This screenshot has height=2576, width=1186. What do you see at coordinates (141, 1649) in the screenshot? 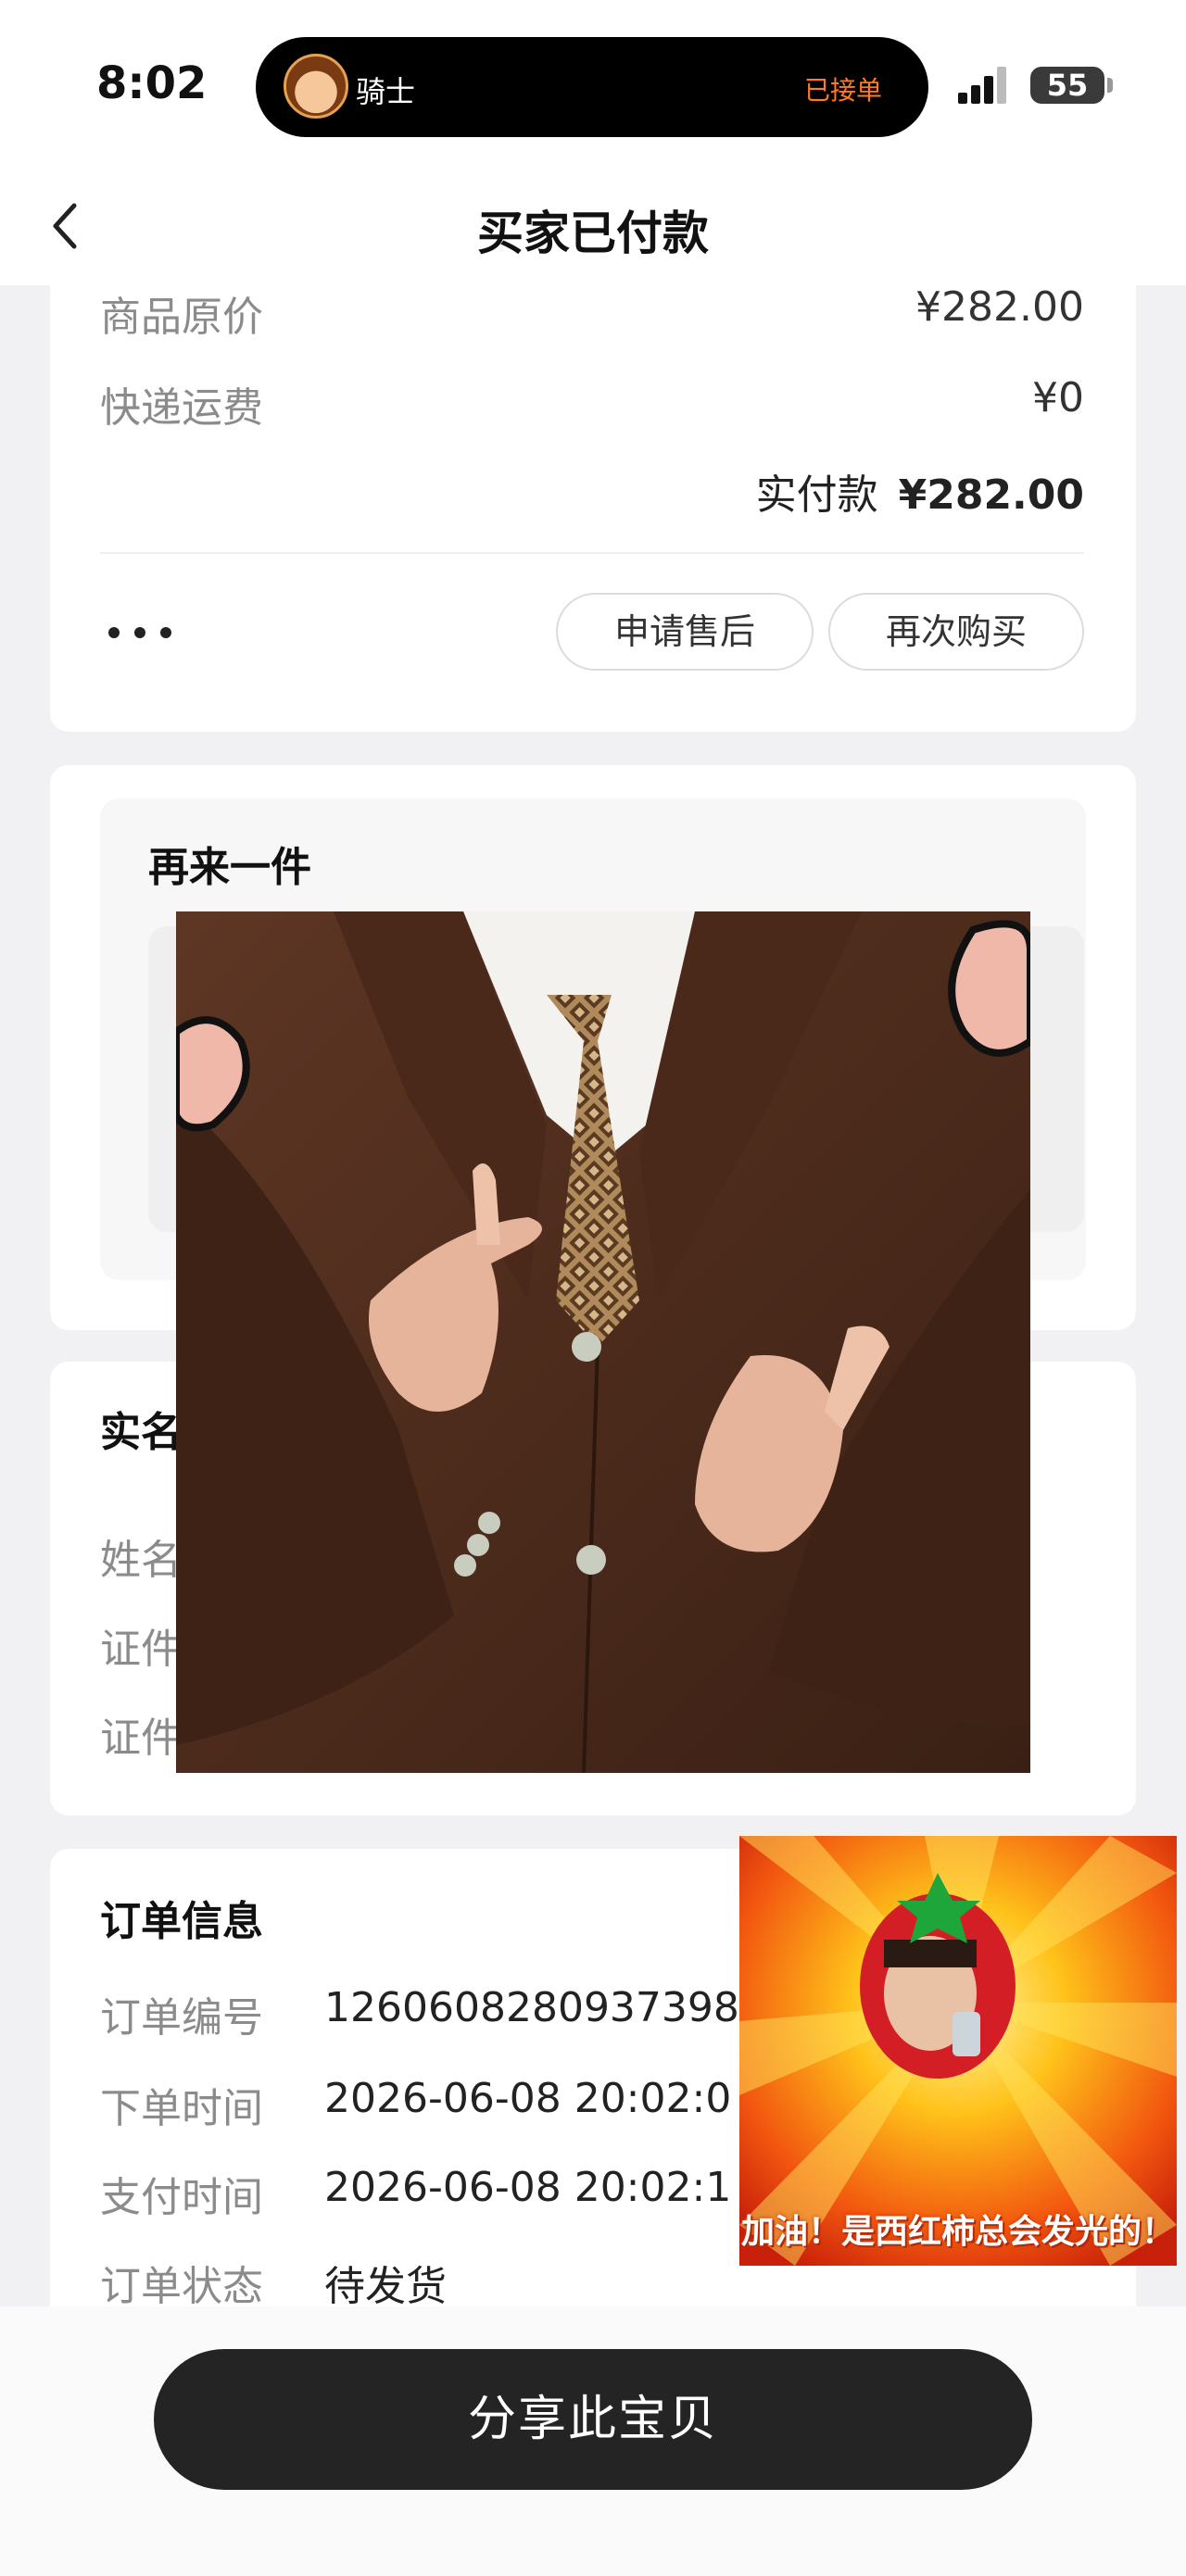
I see `realname-label-id-type: 证件` at bounding box center [141, 1649].